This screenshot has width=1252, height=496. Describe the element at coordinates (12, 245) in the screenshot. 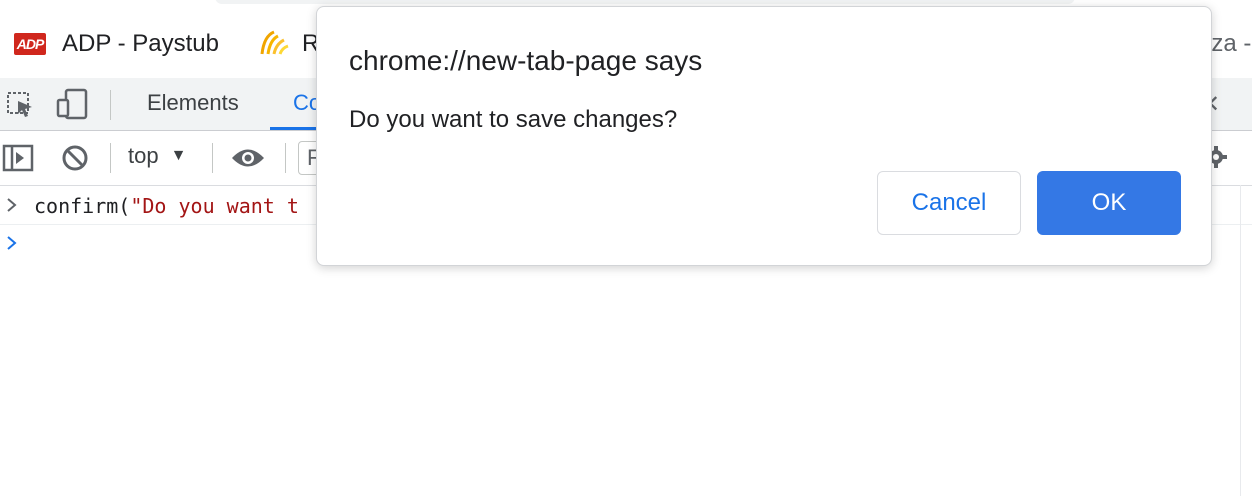

I see `prompt-chevron-icon` at that location.